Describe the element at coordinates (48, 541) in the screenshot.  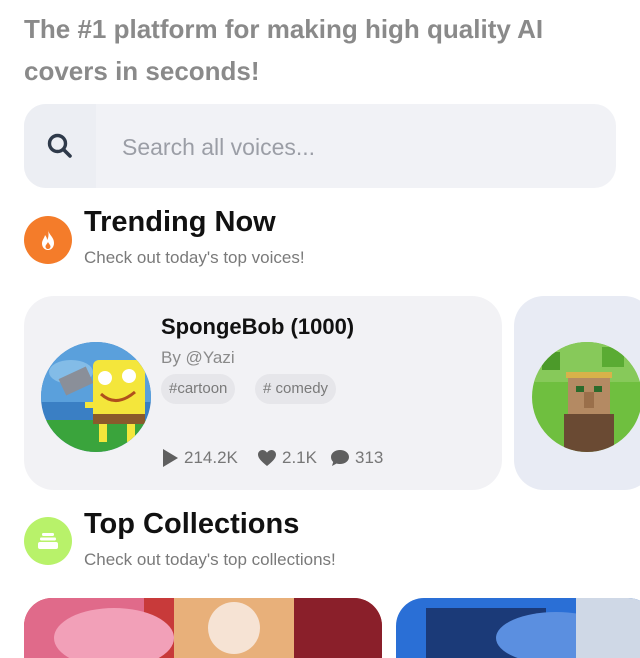
I see `collections-stack-icon` at that location.